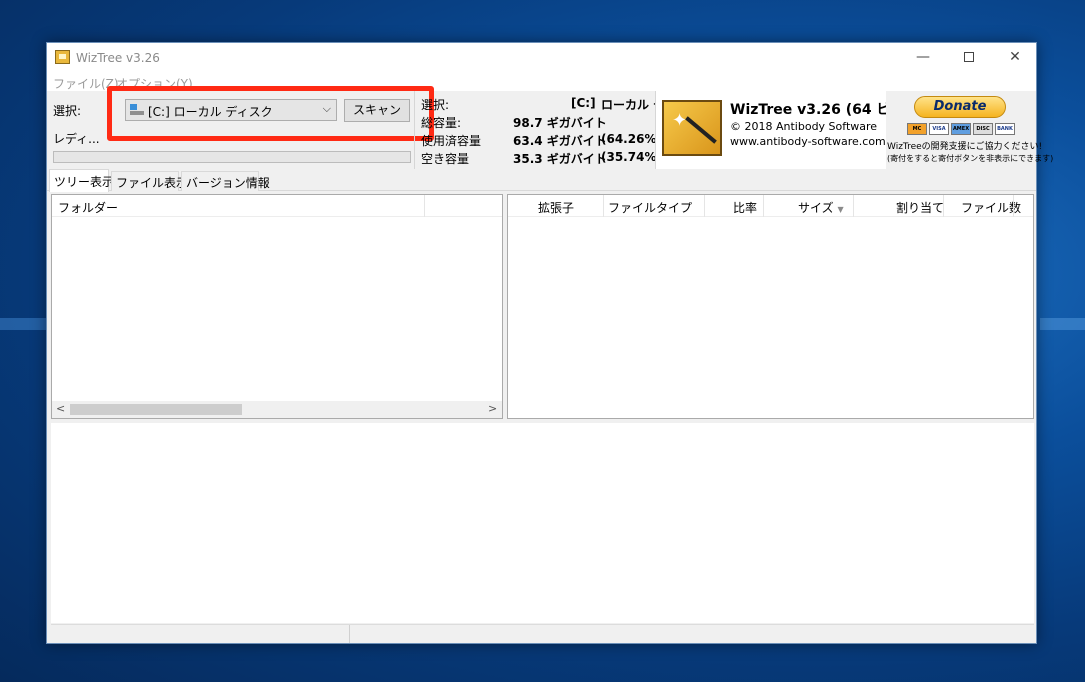 Image resolution: width=1085 pixels, height=682 pixels. Describe the element at coordinates (414, 130) in the screenshot. I see `divider` at that location.